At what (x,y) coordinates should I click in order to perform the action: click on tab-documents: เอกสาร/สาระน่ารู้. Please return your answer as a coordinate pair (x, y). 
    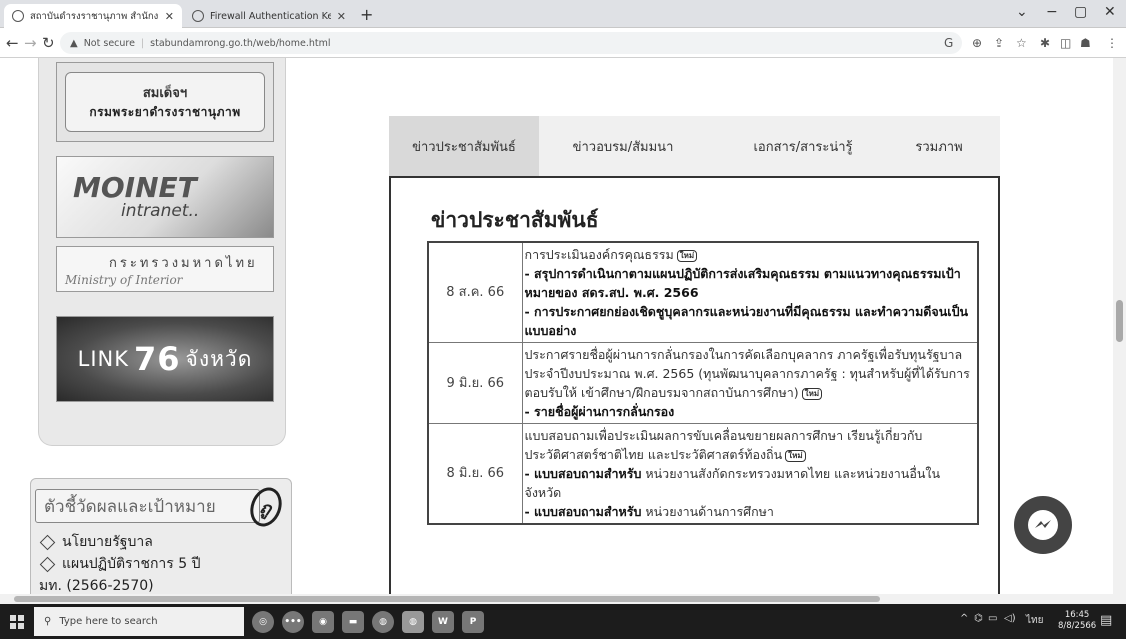
    Looking at the image, I should click on (803, 146).